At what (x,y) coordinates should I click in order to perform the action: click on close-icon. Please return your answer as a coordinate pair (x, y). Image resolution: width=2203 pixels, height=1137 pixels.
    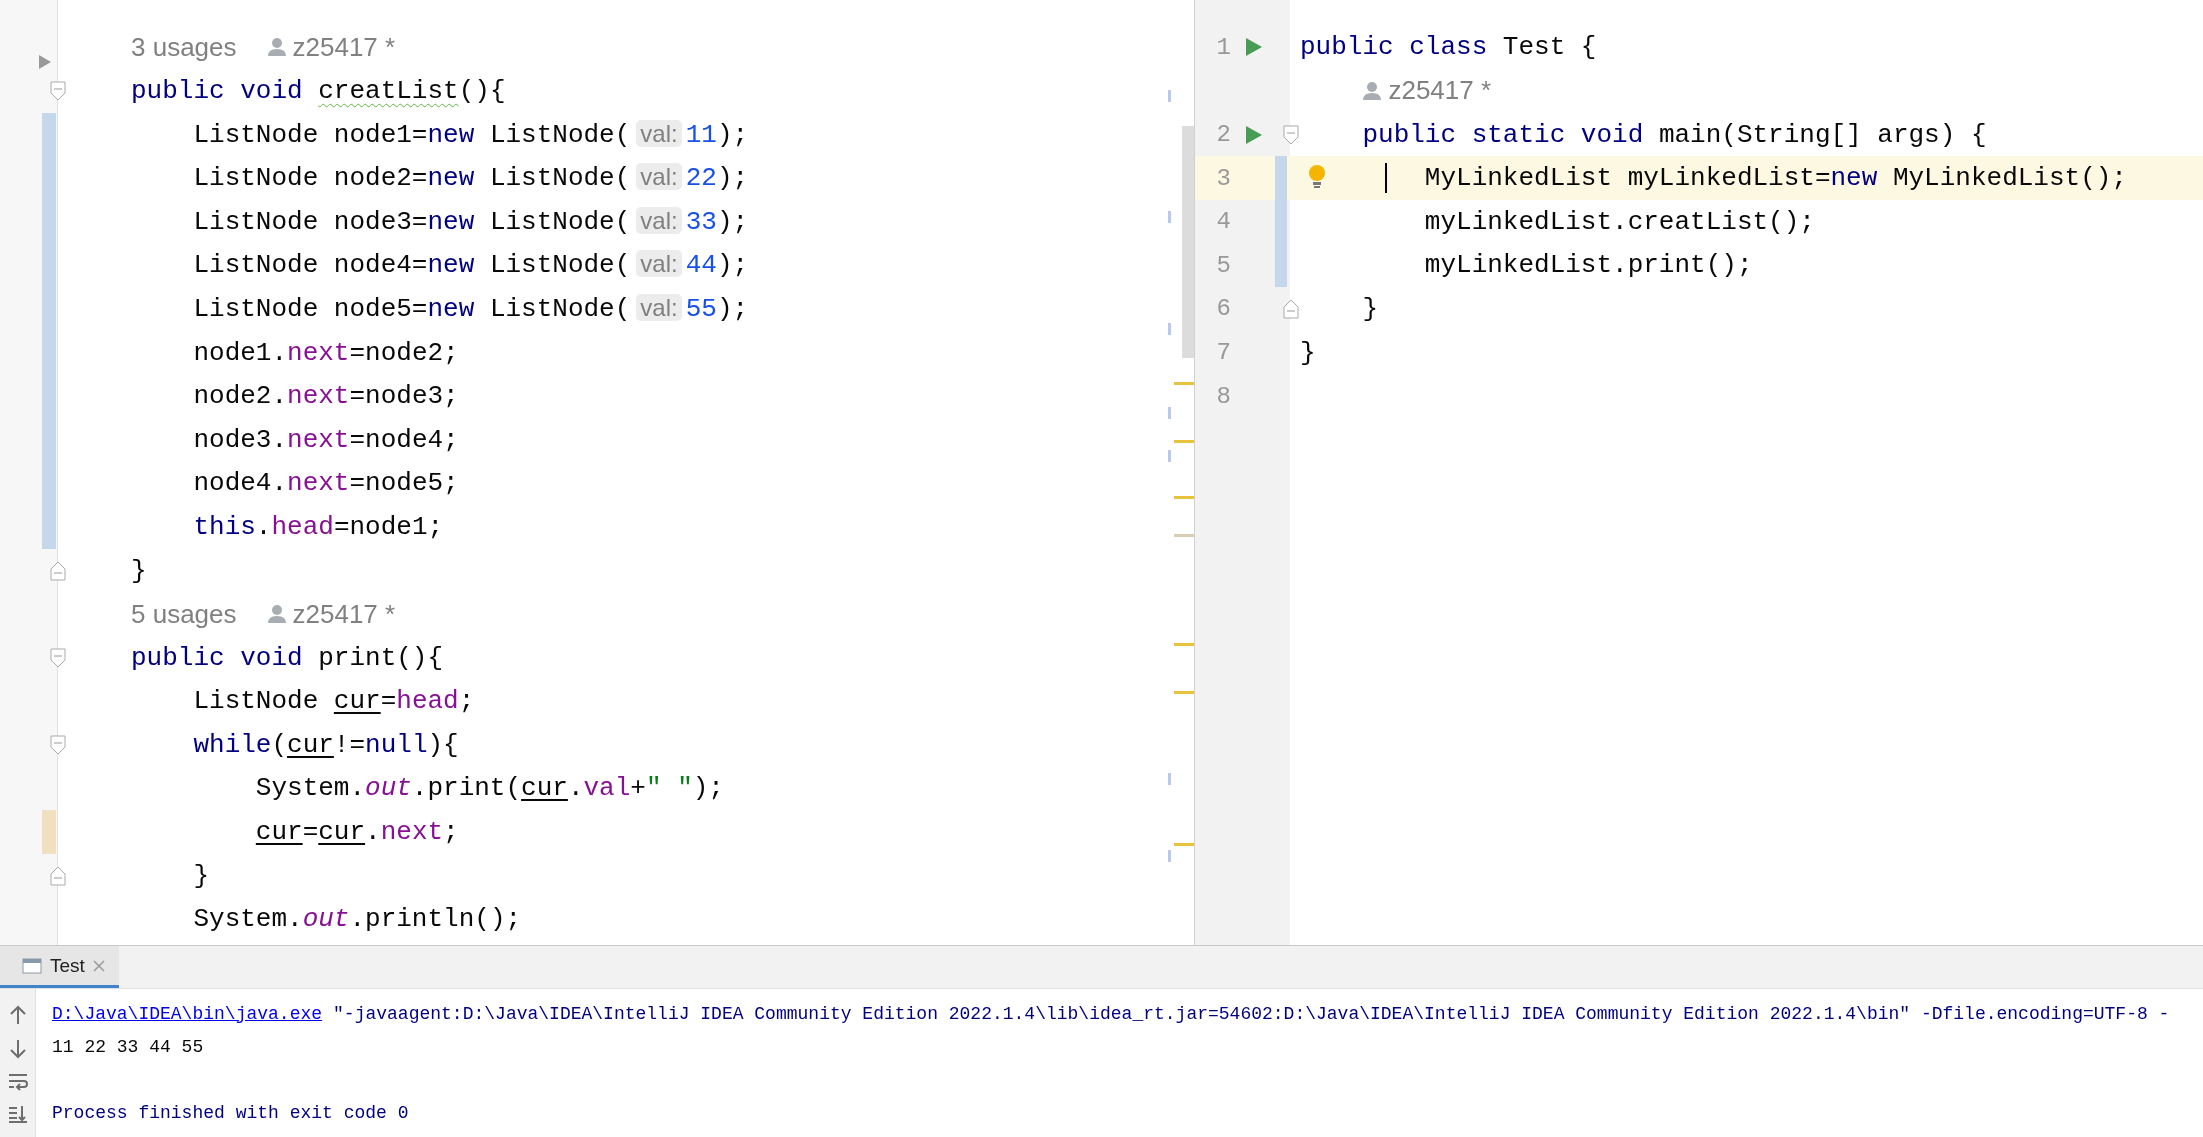
    Looking at the image, I should click on (98, 965).